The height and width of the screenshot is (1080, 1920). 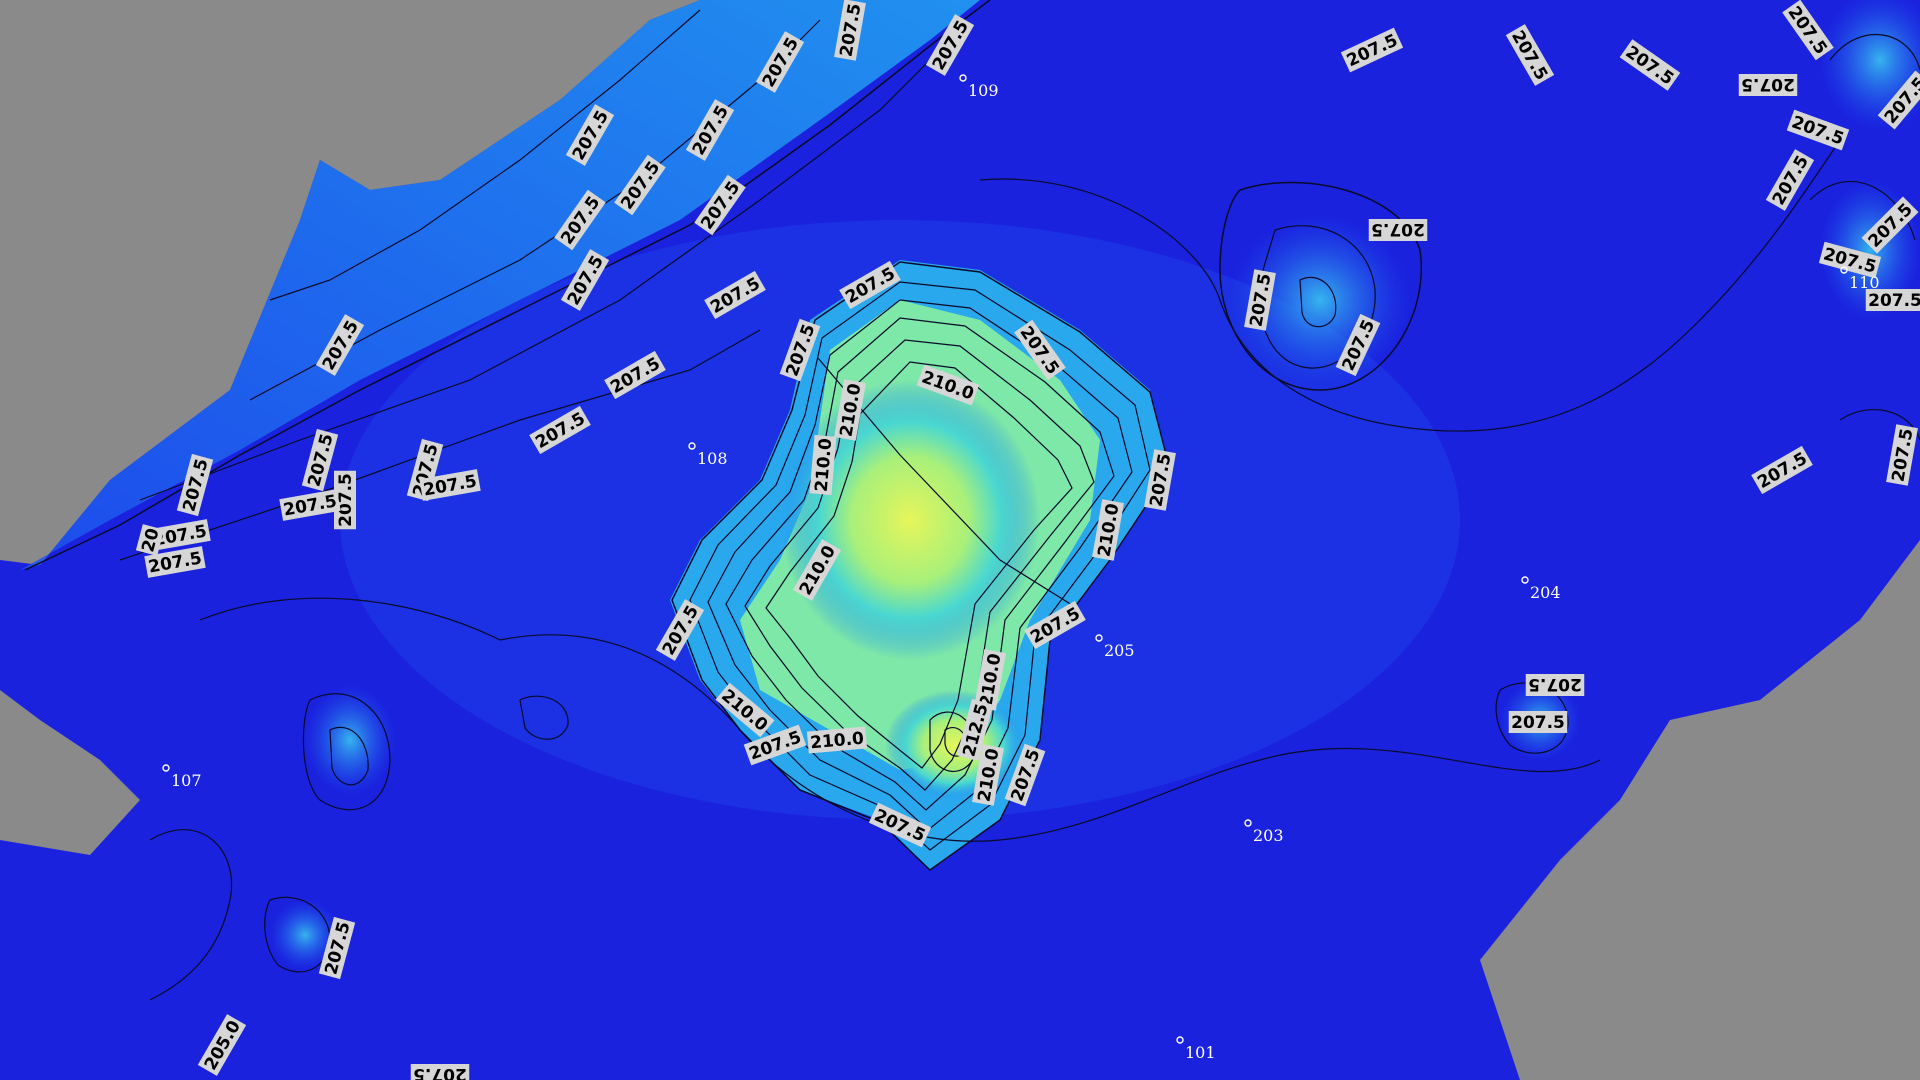 I want to click on bump-west, so click(x=350, y=740).